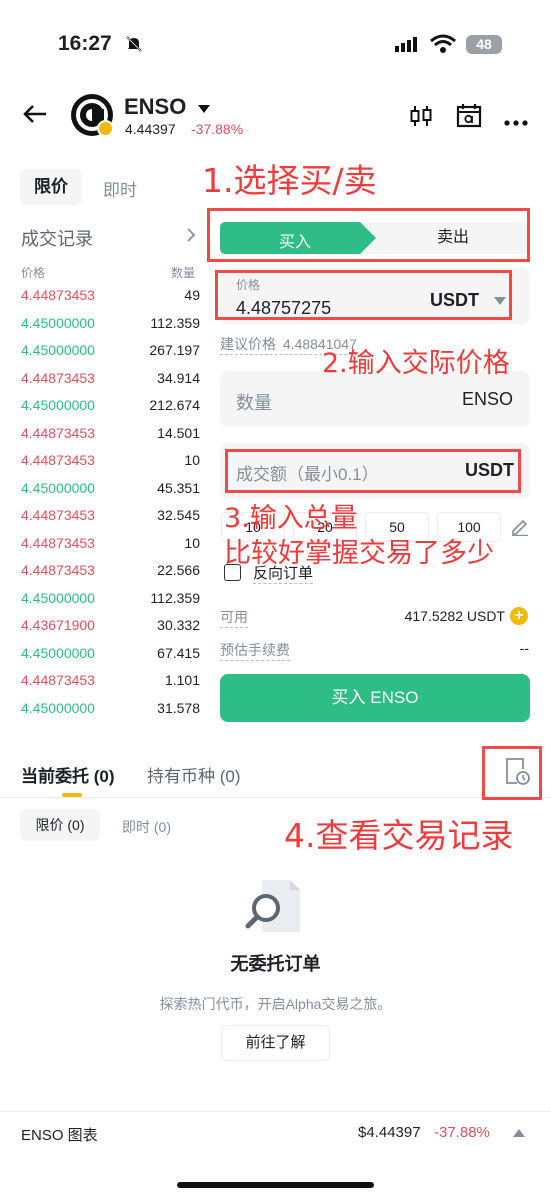 The height and width of the screenshot is (1200, 551). I want to click on token-logo, so click(92, 115).